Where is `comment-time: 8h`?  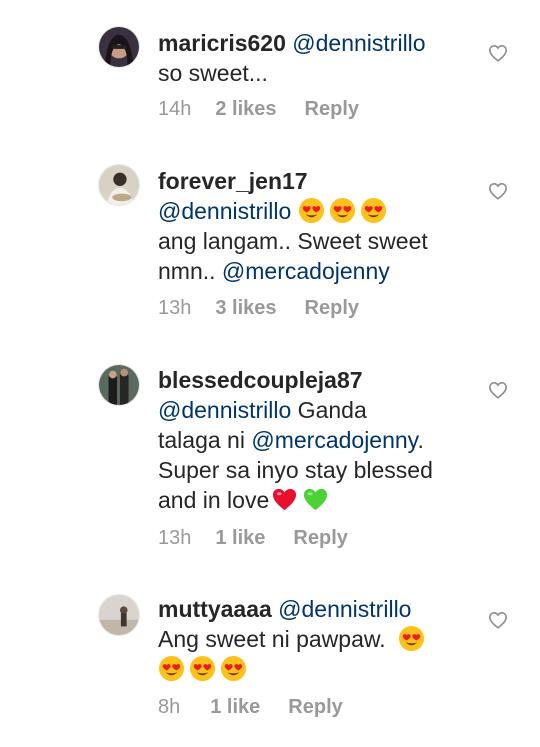
comment-time: 8h is located at coordinates (169, 707).